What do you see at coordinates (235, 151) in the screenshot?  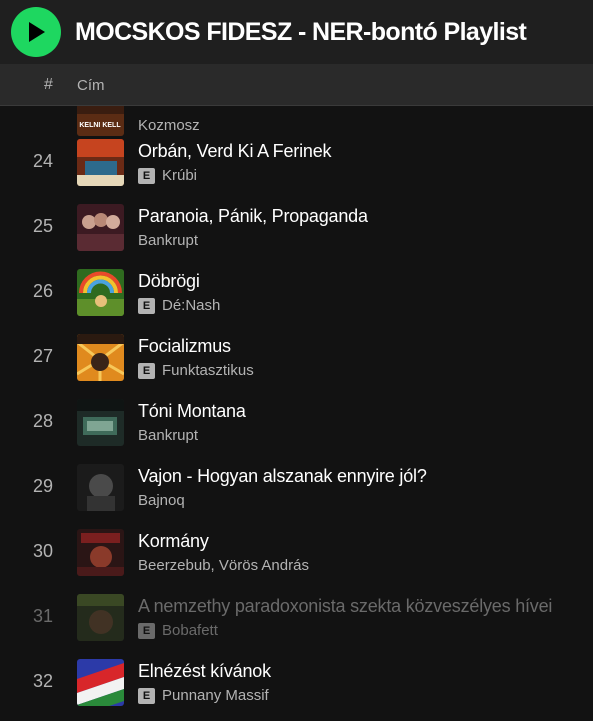 I see `track-title: Orbán, Verd Ki A Ferinek` at bounding box center [235, 151].